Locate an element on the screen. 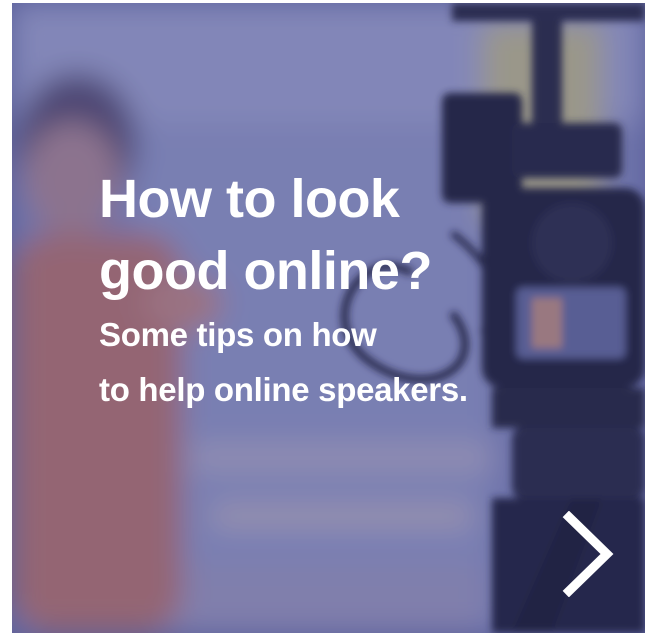  headline-line-1: How to look is located at coordinates (249, 199).